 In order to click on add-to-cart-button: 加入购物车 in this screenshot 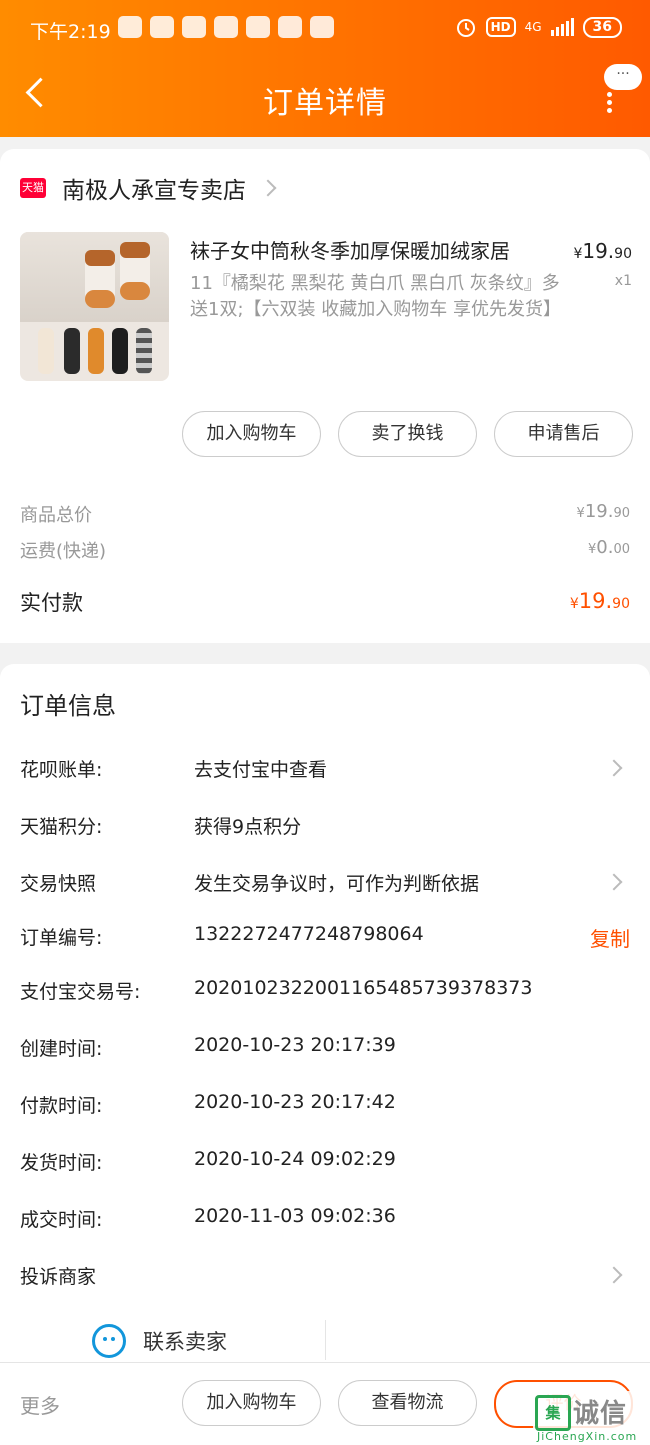, I will do `click(251, 434)`.